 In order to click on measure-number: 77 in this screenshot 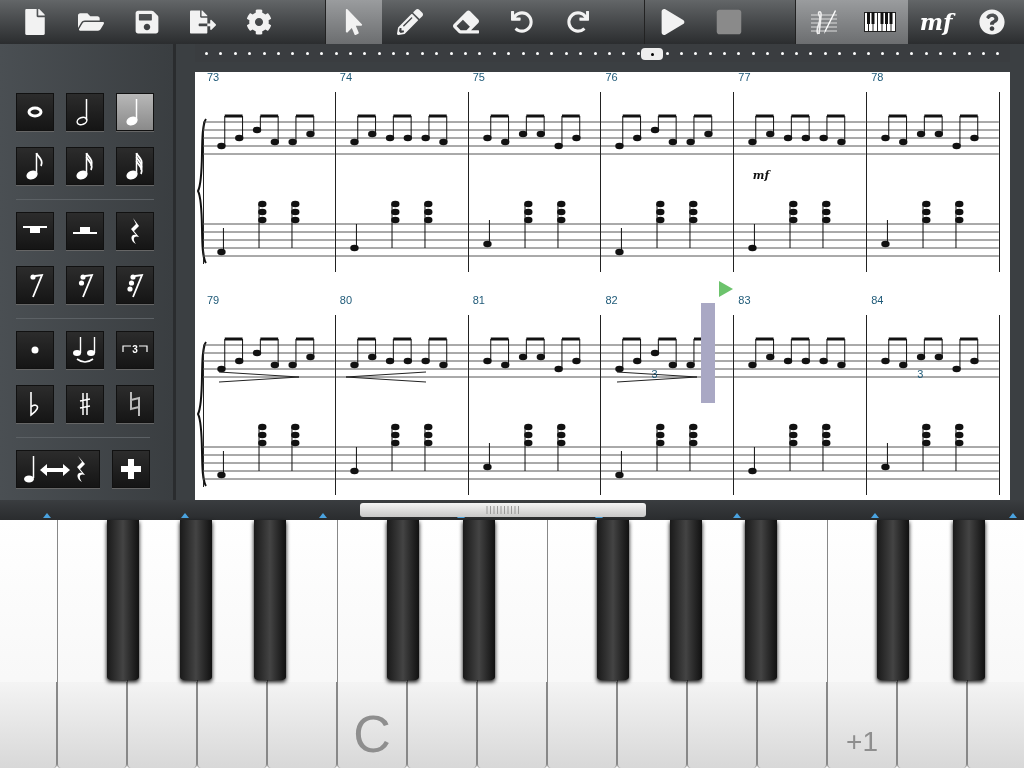, I will do `click(744, 77)`.